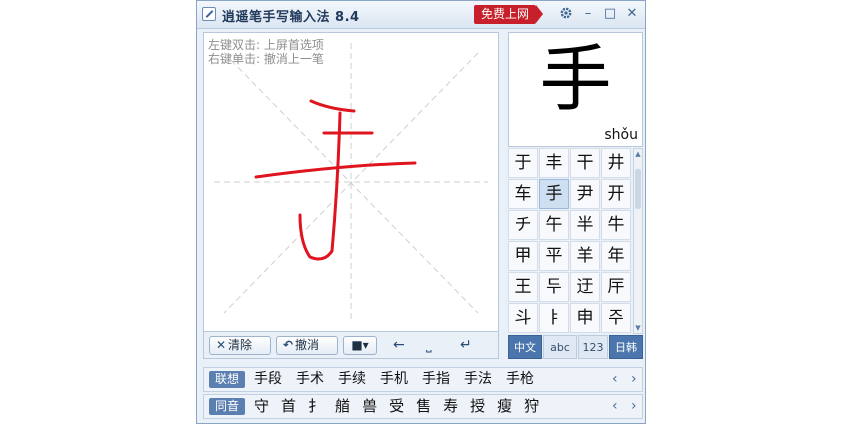  I want to click on homophone-list: 守首扌艏兽受售寿授瘦狩, so click(402, 406).